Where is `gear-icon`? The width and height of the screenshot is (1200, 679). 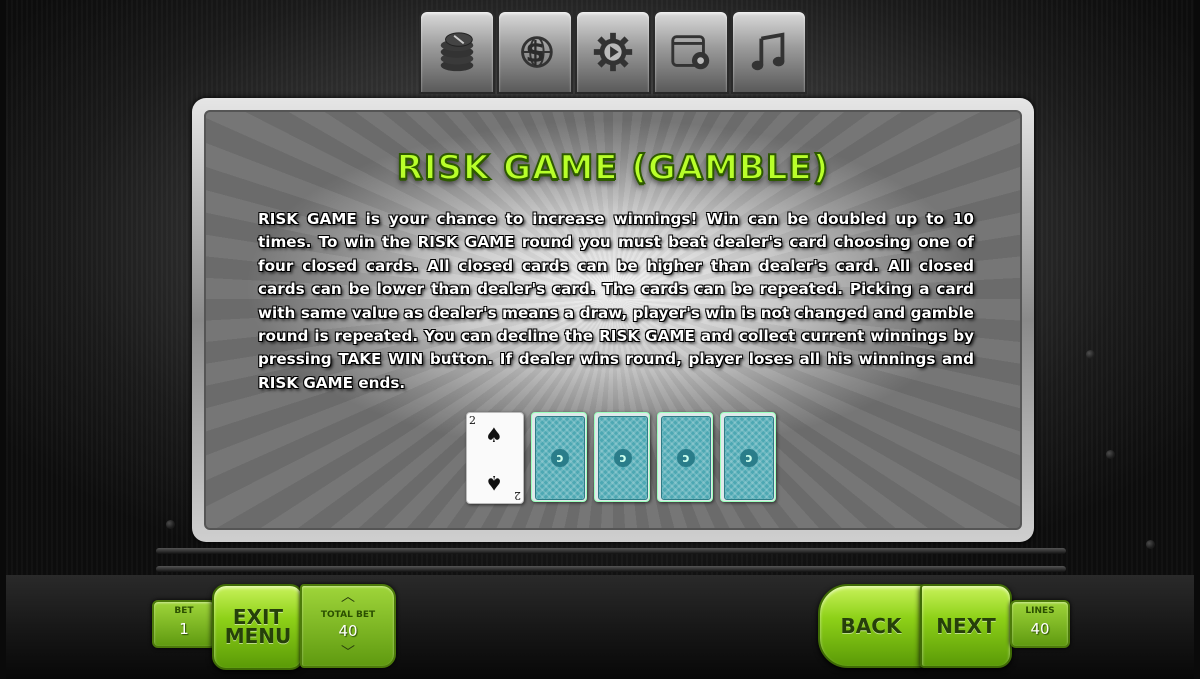 gear-icon is located at coordinates (613, 52).